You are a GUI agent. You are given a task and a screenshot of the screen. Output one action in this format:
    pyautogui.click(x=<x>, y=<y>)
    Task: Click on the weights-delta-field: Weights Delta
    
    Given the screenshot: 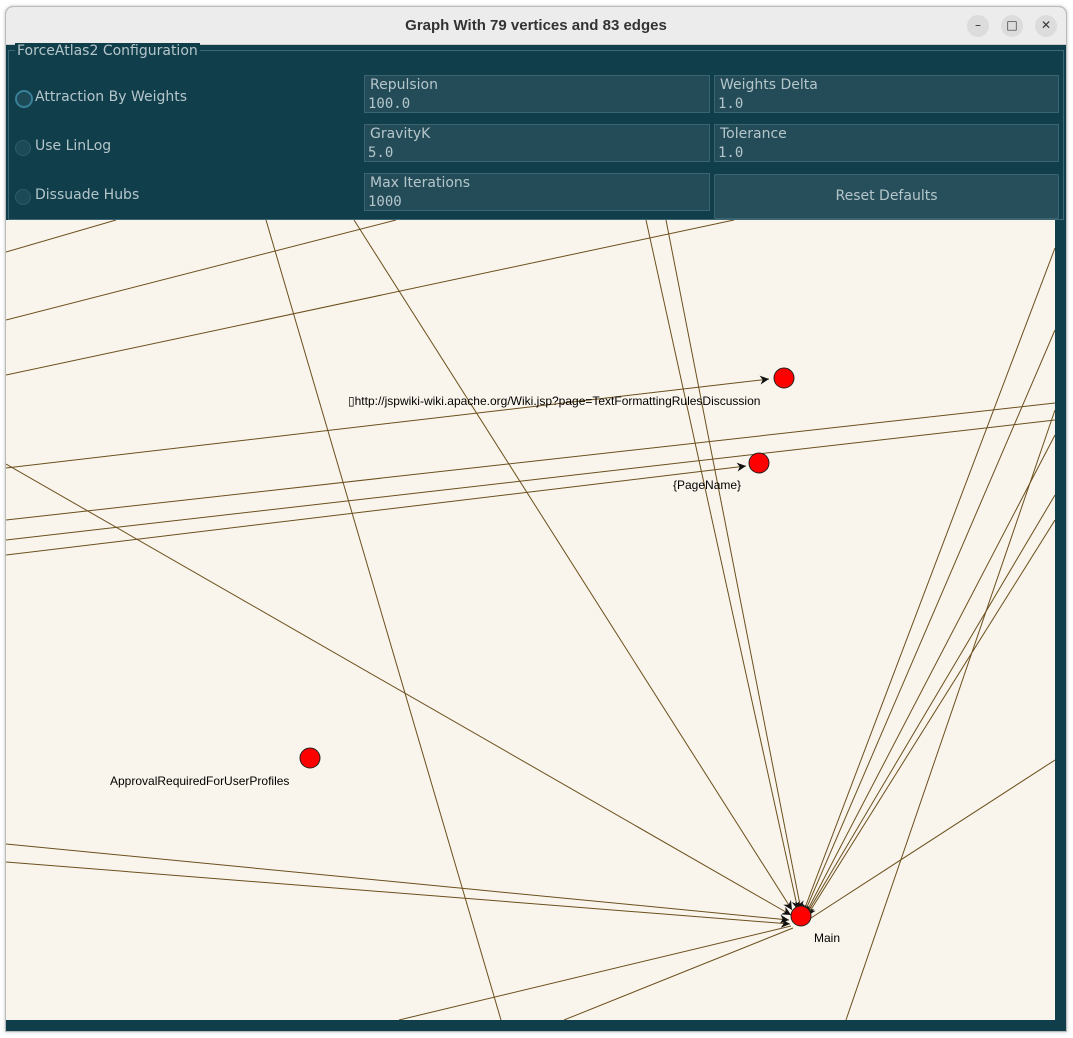 What is the action you would take?
    pyautogui.click(x=886, y=94)
    